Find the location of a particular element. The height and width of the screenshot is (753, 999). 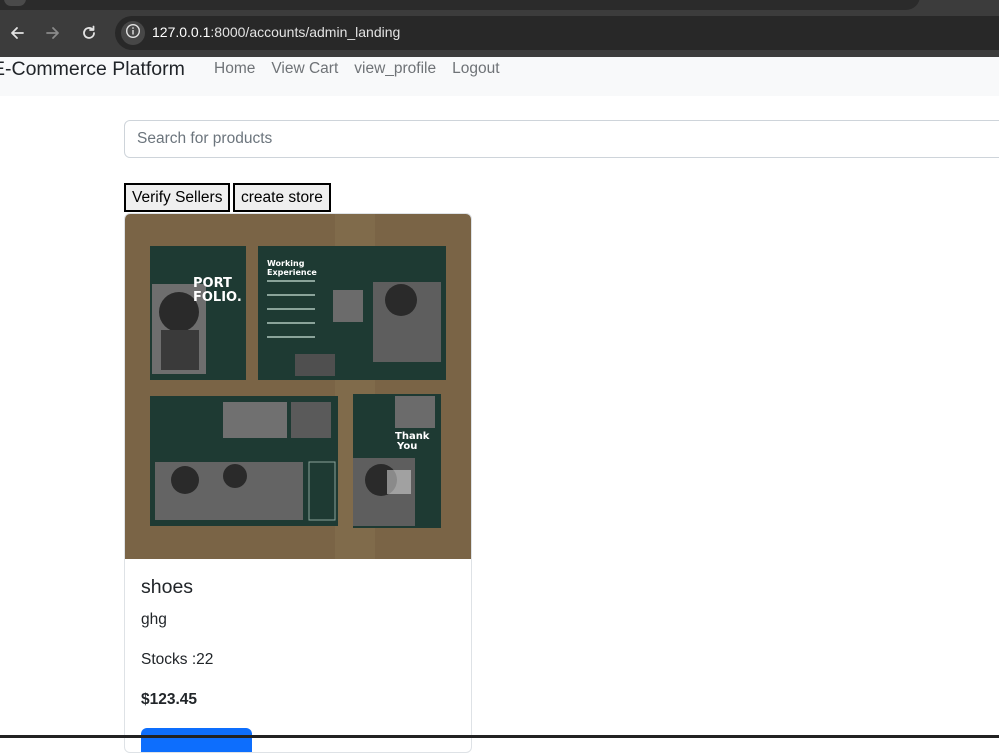

product-price: $123.45 is located at coordinates (169, 699).